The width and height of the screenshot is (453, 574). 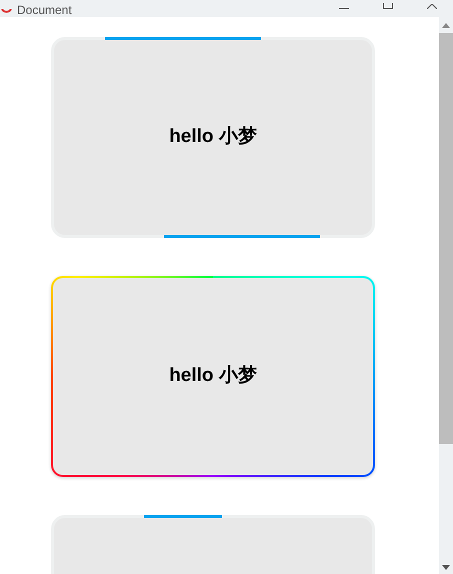 What do you see at coordinates (44, 10) in the screenshot?
I see `window-title: Document` at bounding box center [44, 10].